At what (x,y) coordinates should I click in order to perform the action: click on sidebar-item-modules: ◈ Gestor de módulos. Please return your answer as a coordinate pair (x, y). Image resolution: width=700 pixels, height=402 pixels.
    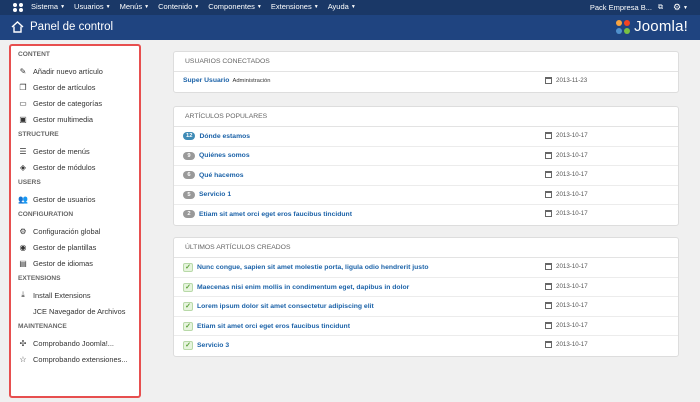
    Looking at the image, I should click on (78, 167).